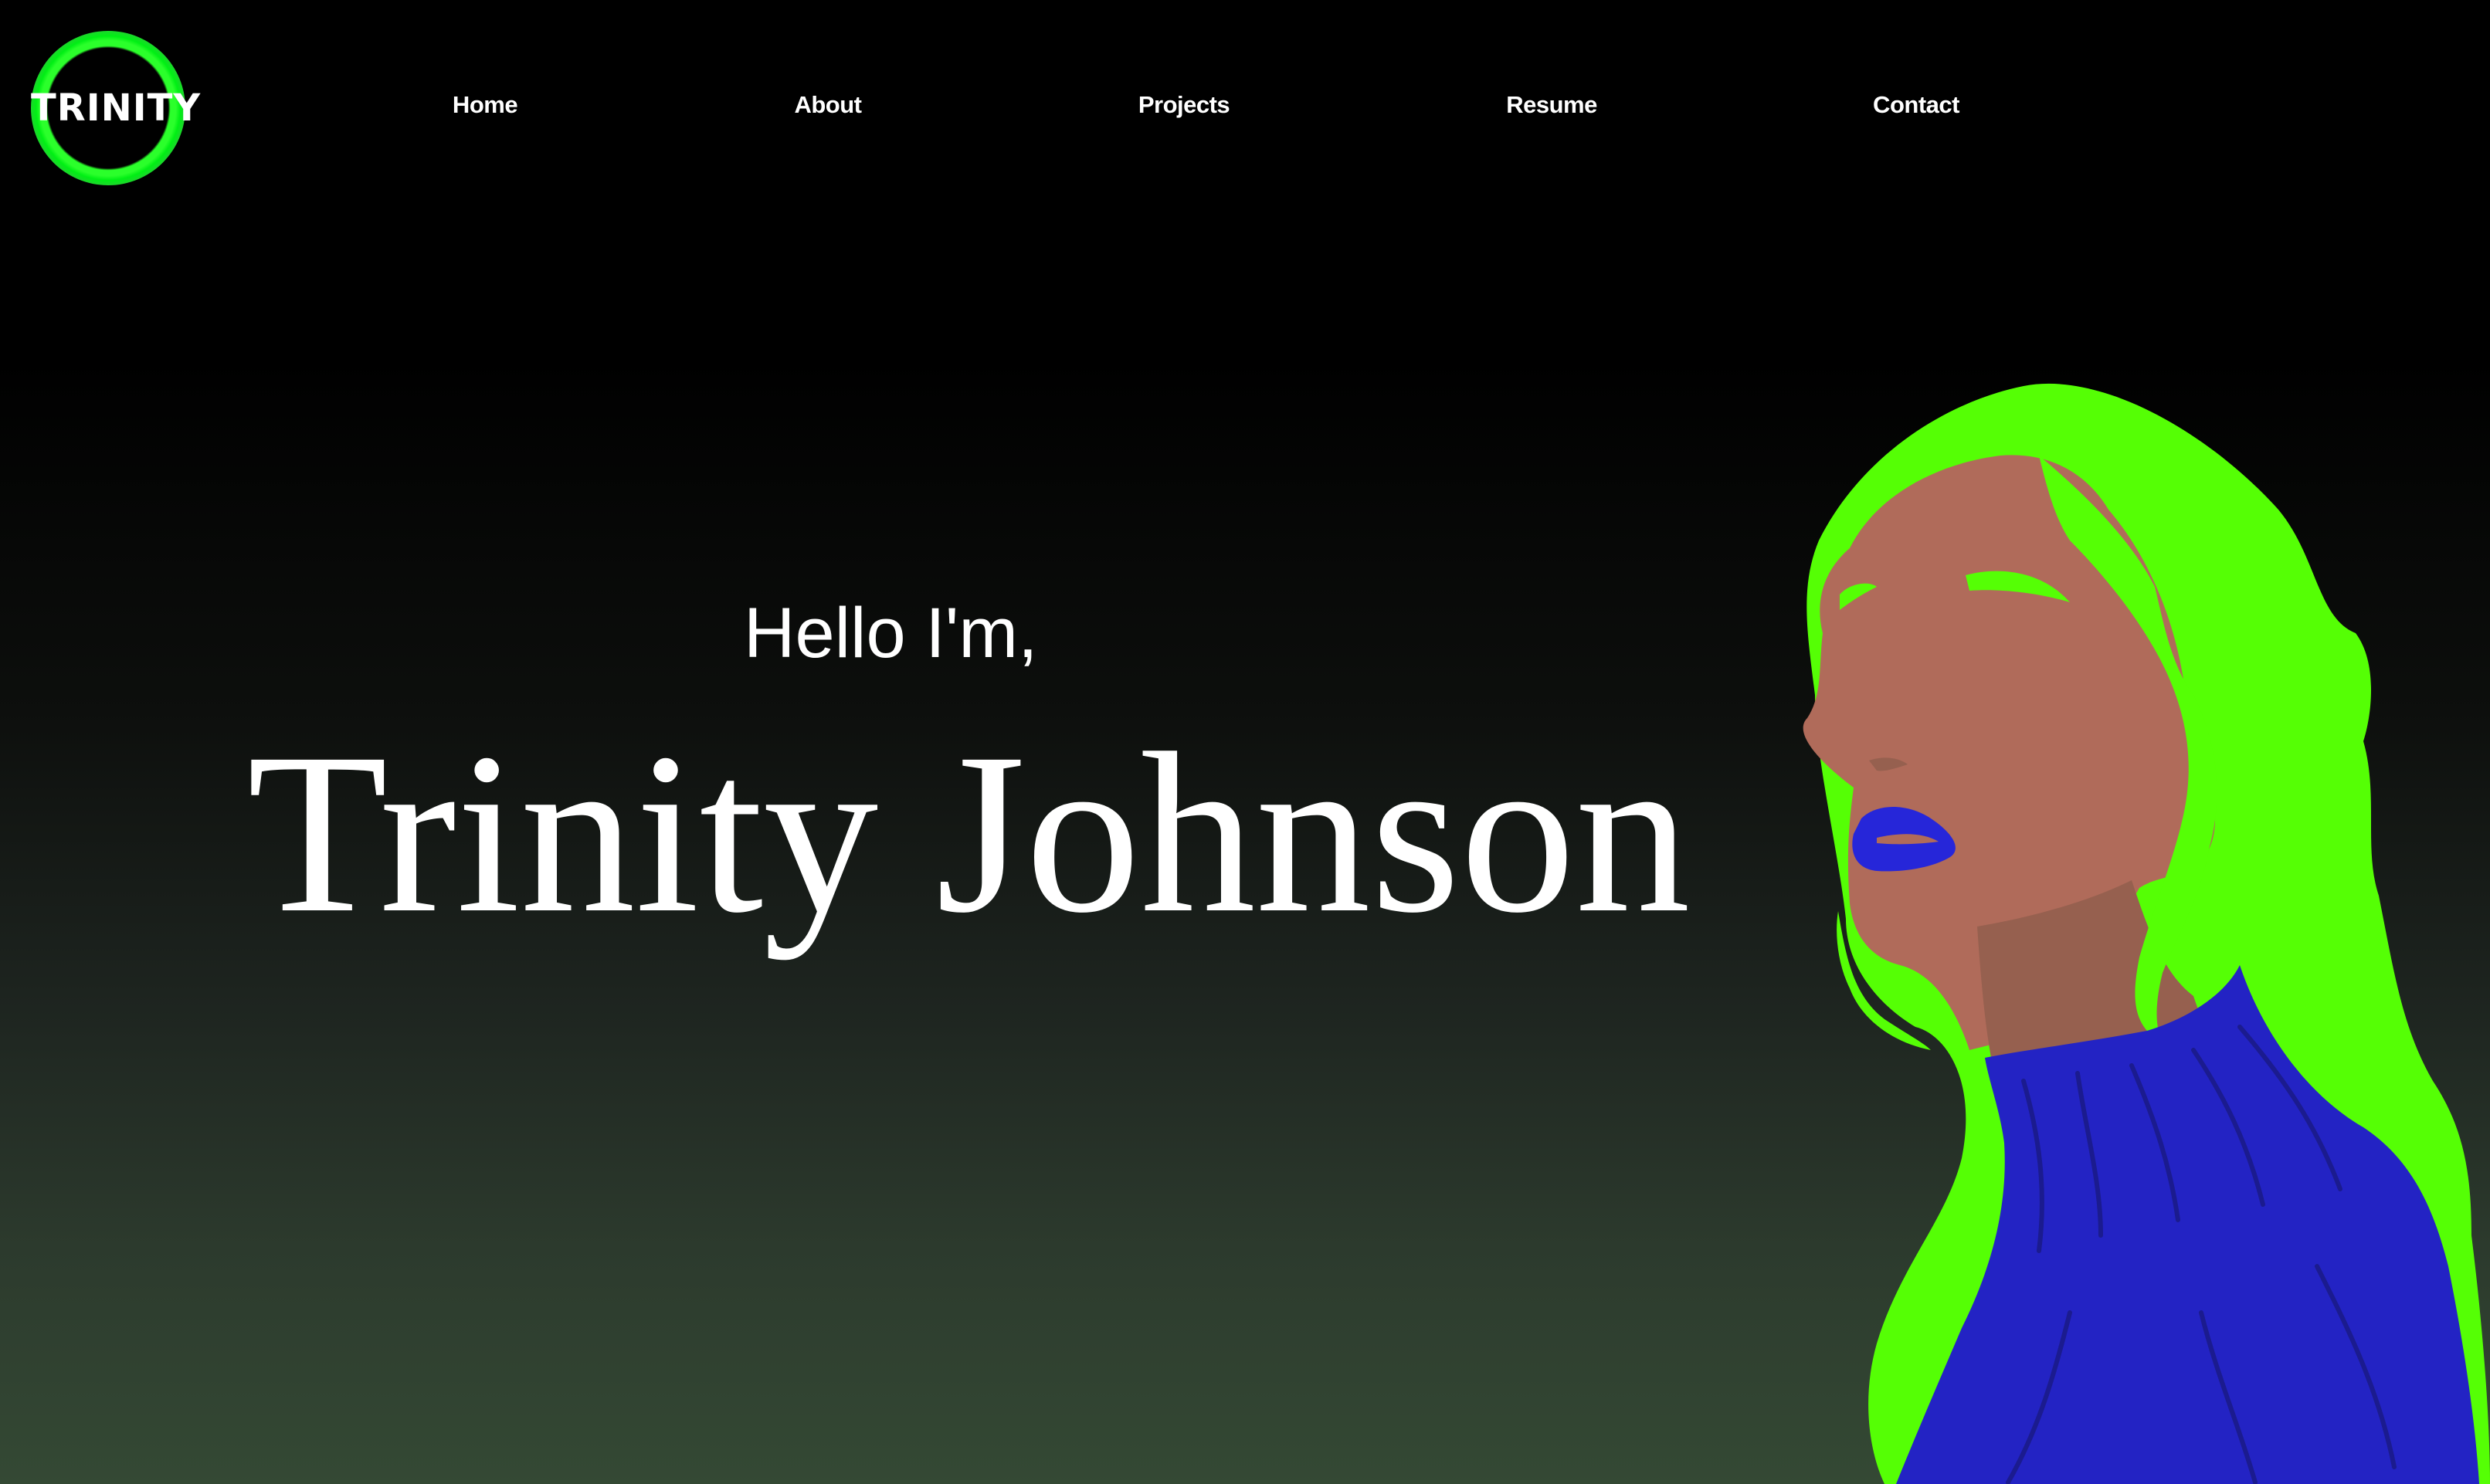  I want to click on nav-link-about: About, so click(828, 105).